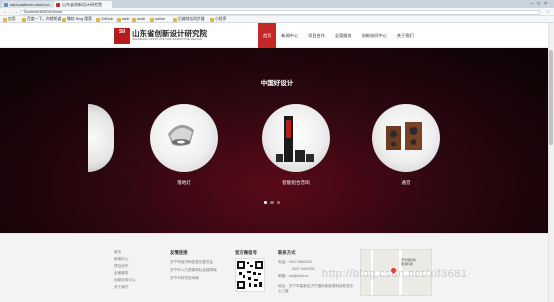 Image resolution: width=554 pixels, height=302 pixels. Describe the element at coordinates (343, 35) in the screenshot. I see `menu-item-services: 全案服务` at that location.